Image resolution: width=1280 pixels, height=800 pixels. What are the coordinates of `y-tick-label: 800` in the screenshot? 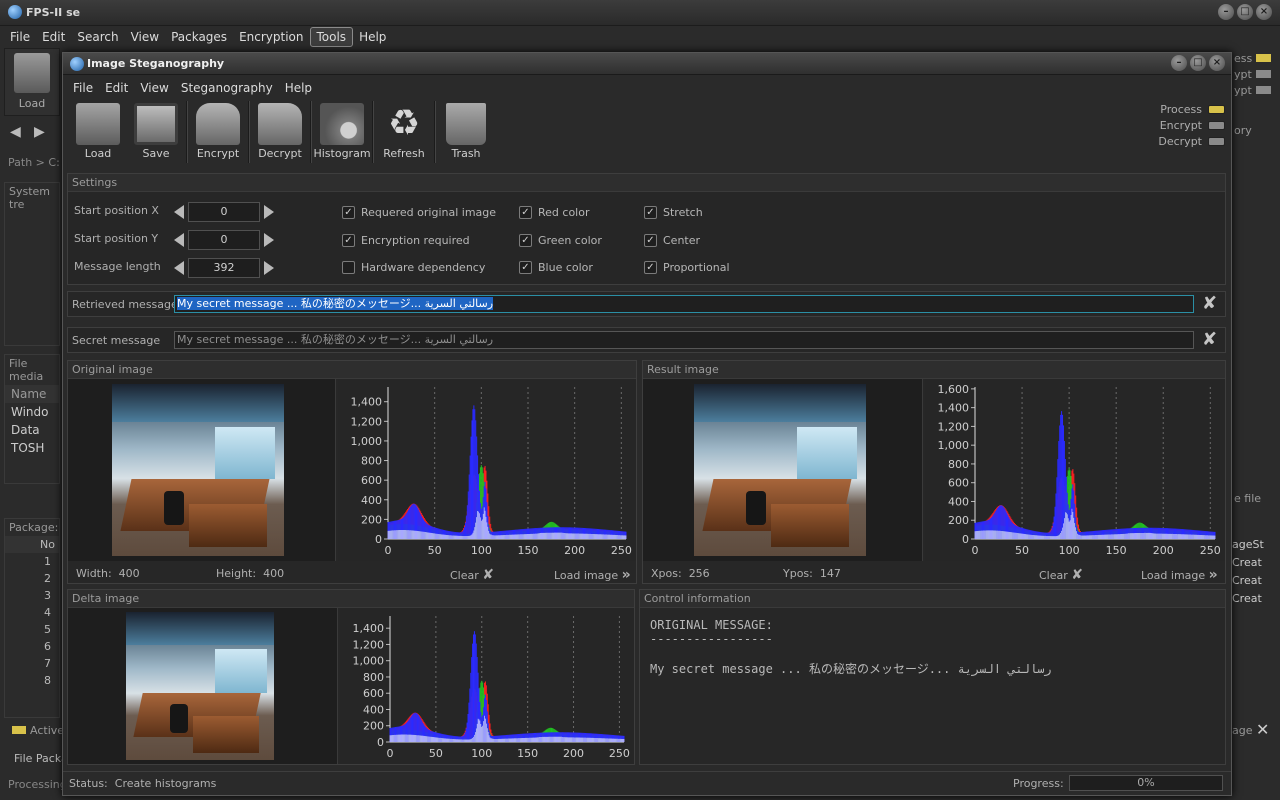 It's located at (958, 464).